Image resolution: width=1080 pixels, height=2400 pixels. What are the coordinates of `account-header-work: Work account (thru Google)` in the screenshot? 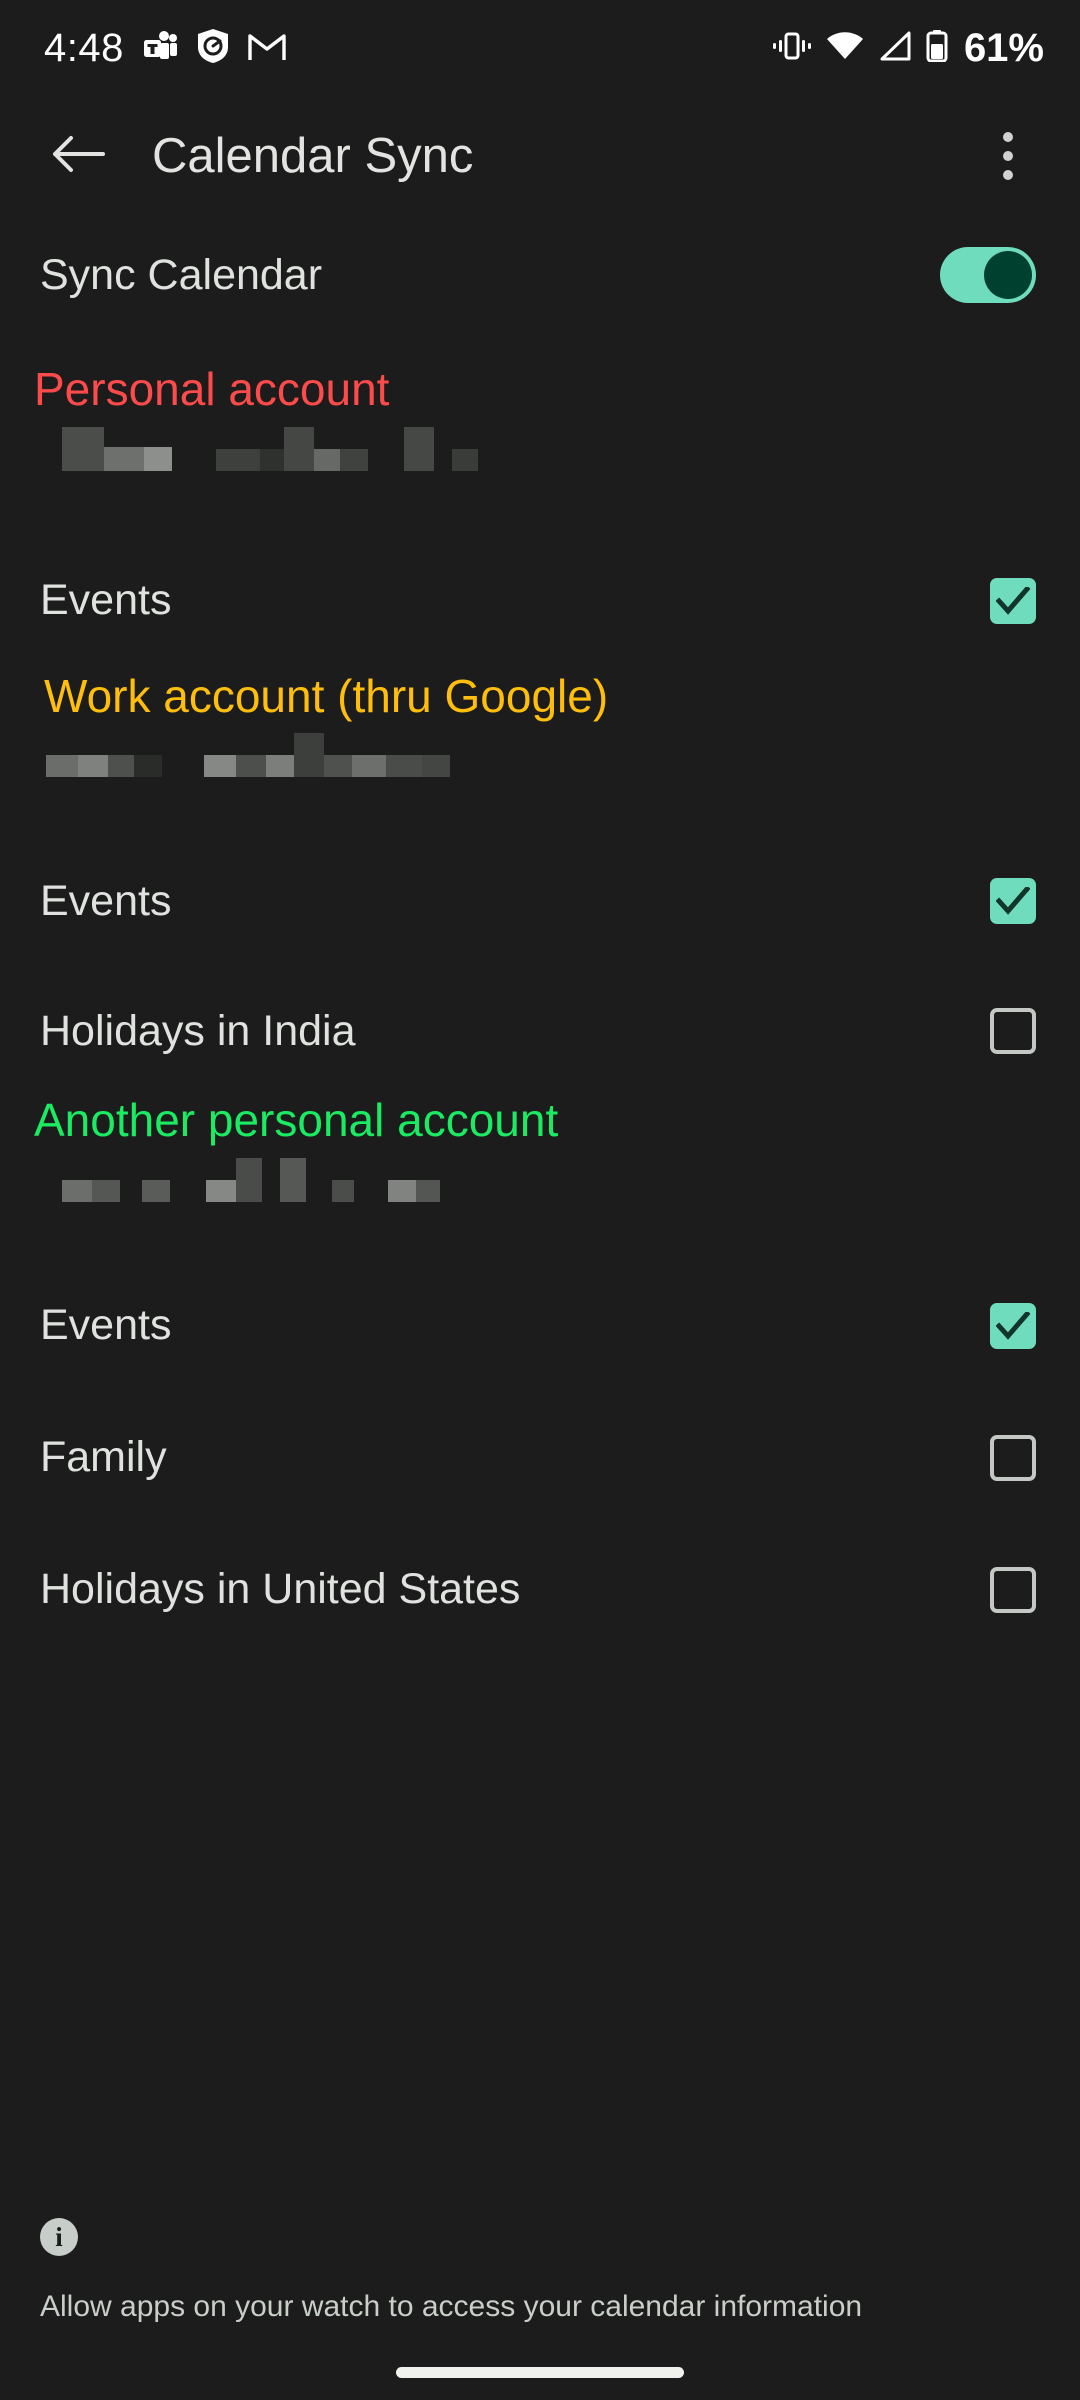 It's located at (540, 723).